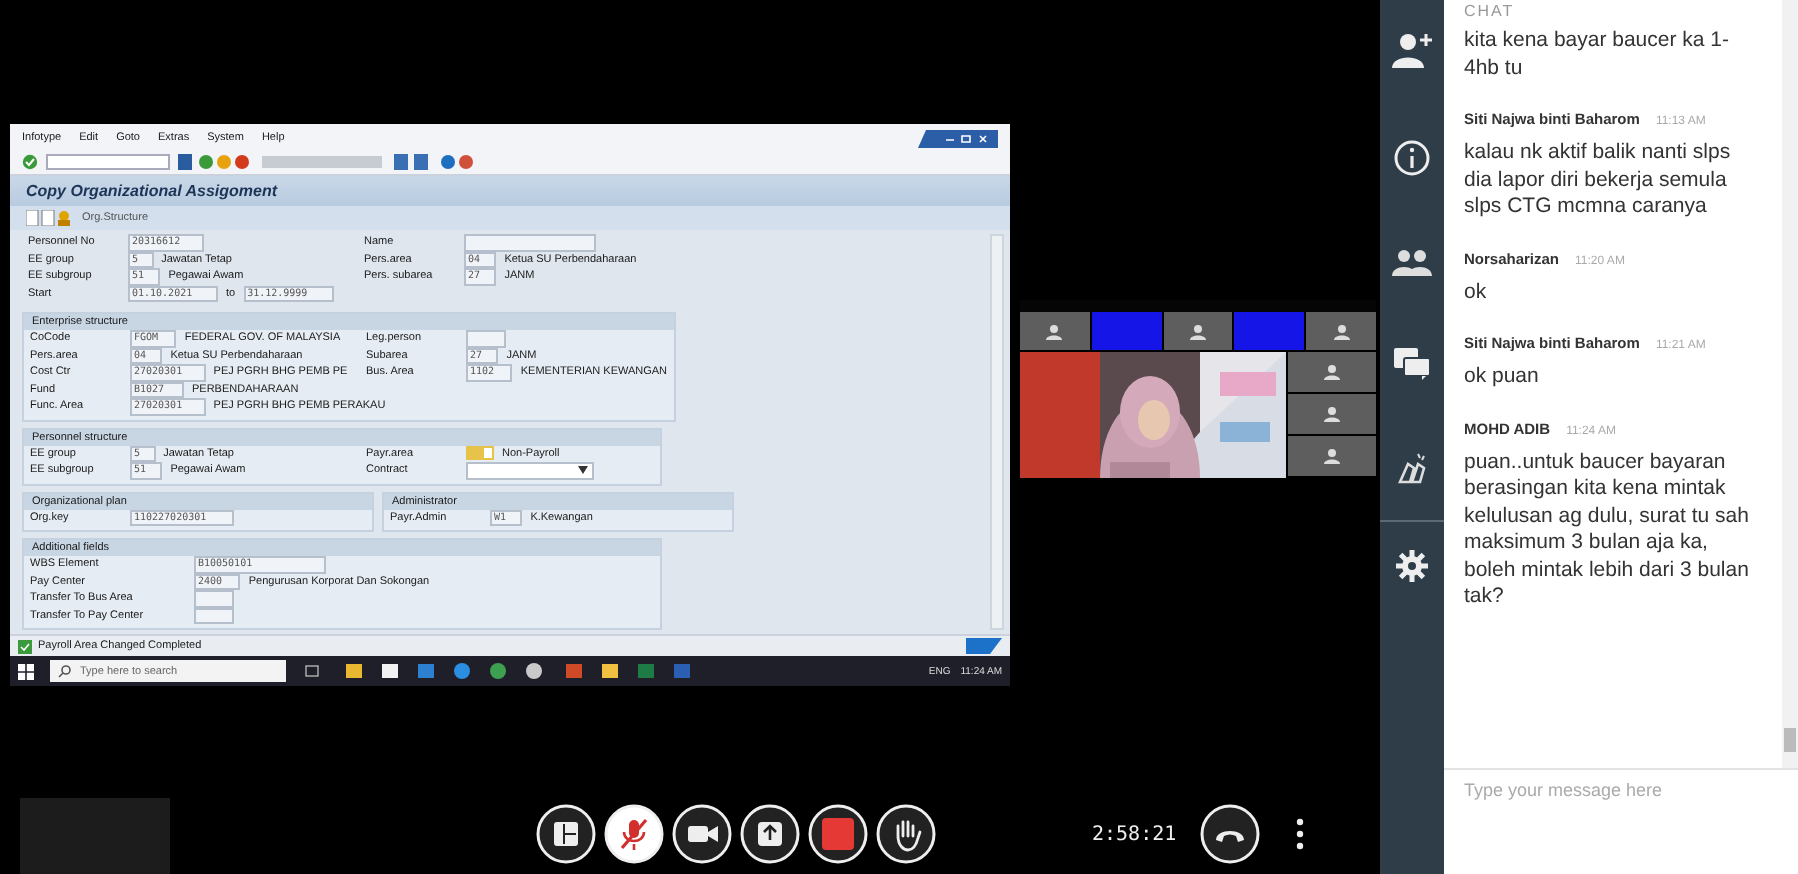 This screenshot has width=1798, height=874. I want to click on chat-icon, so click(1412, 364).